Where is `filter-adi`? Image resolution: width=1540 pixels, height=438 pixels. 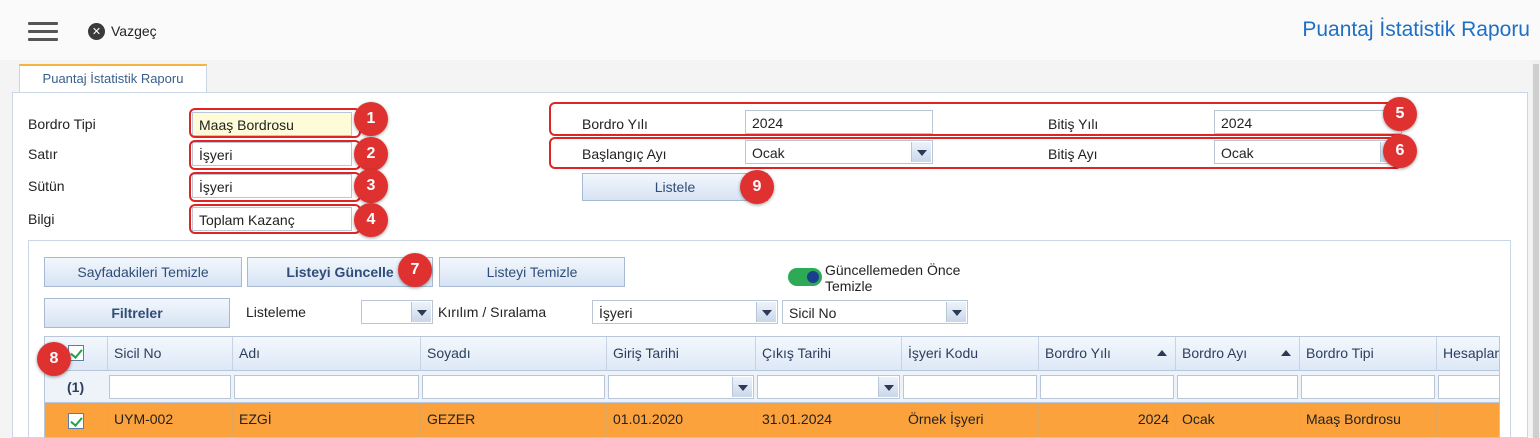 filter-adi is located at coordinates (326, 387).